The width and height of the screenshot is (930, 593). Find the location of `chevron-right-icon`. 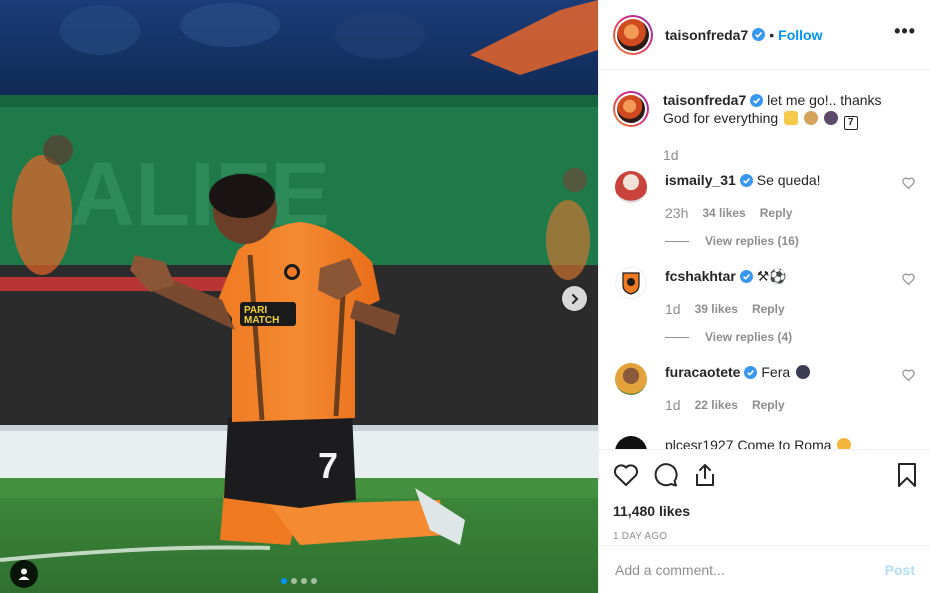

chevron-right-icon is located at coordinates (574, 298).